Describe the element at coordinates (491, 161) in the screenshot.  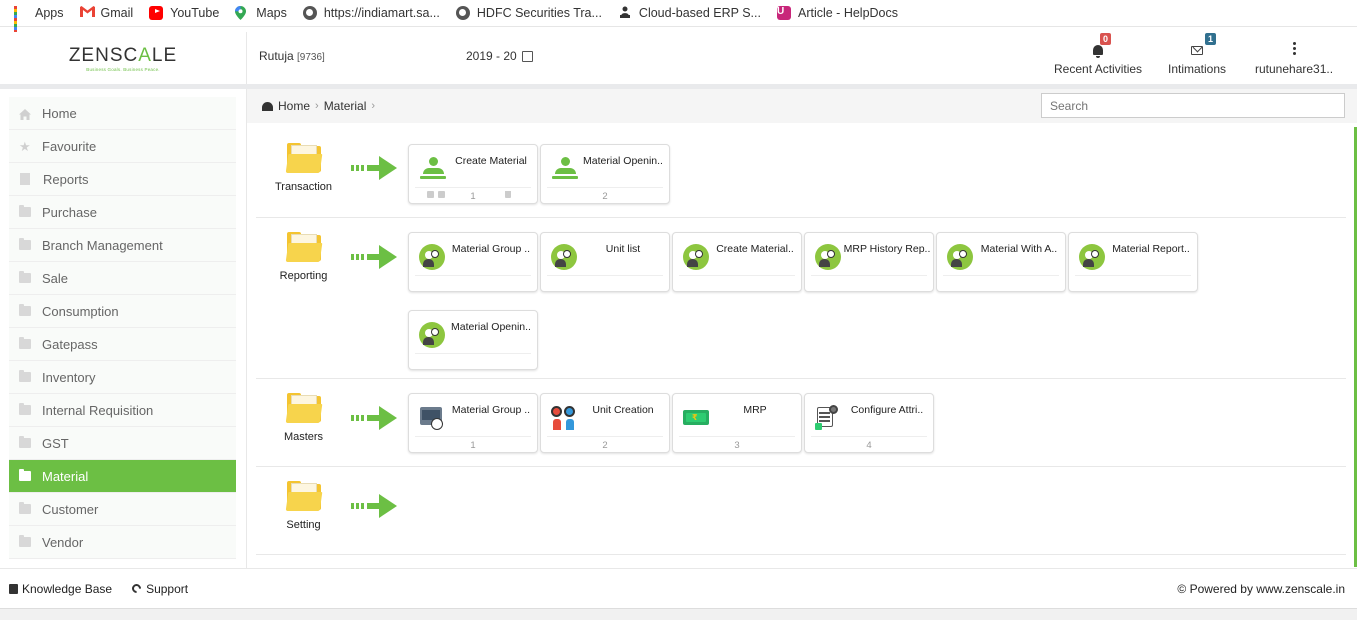
I see `card-title: Create Material` at that location.